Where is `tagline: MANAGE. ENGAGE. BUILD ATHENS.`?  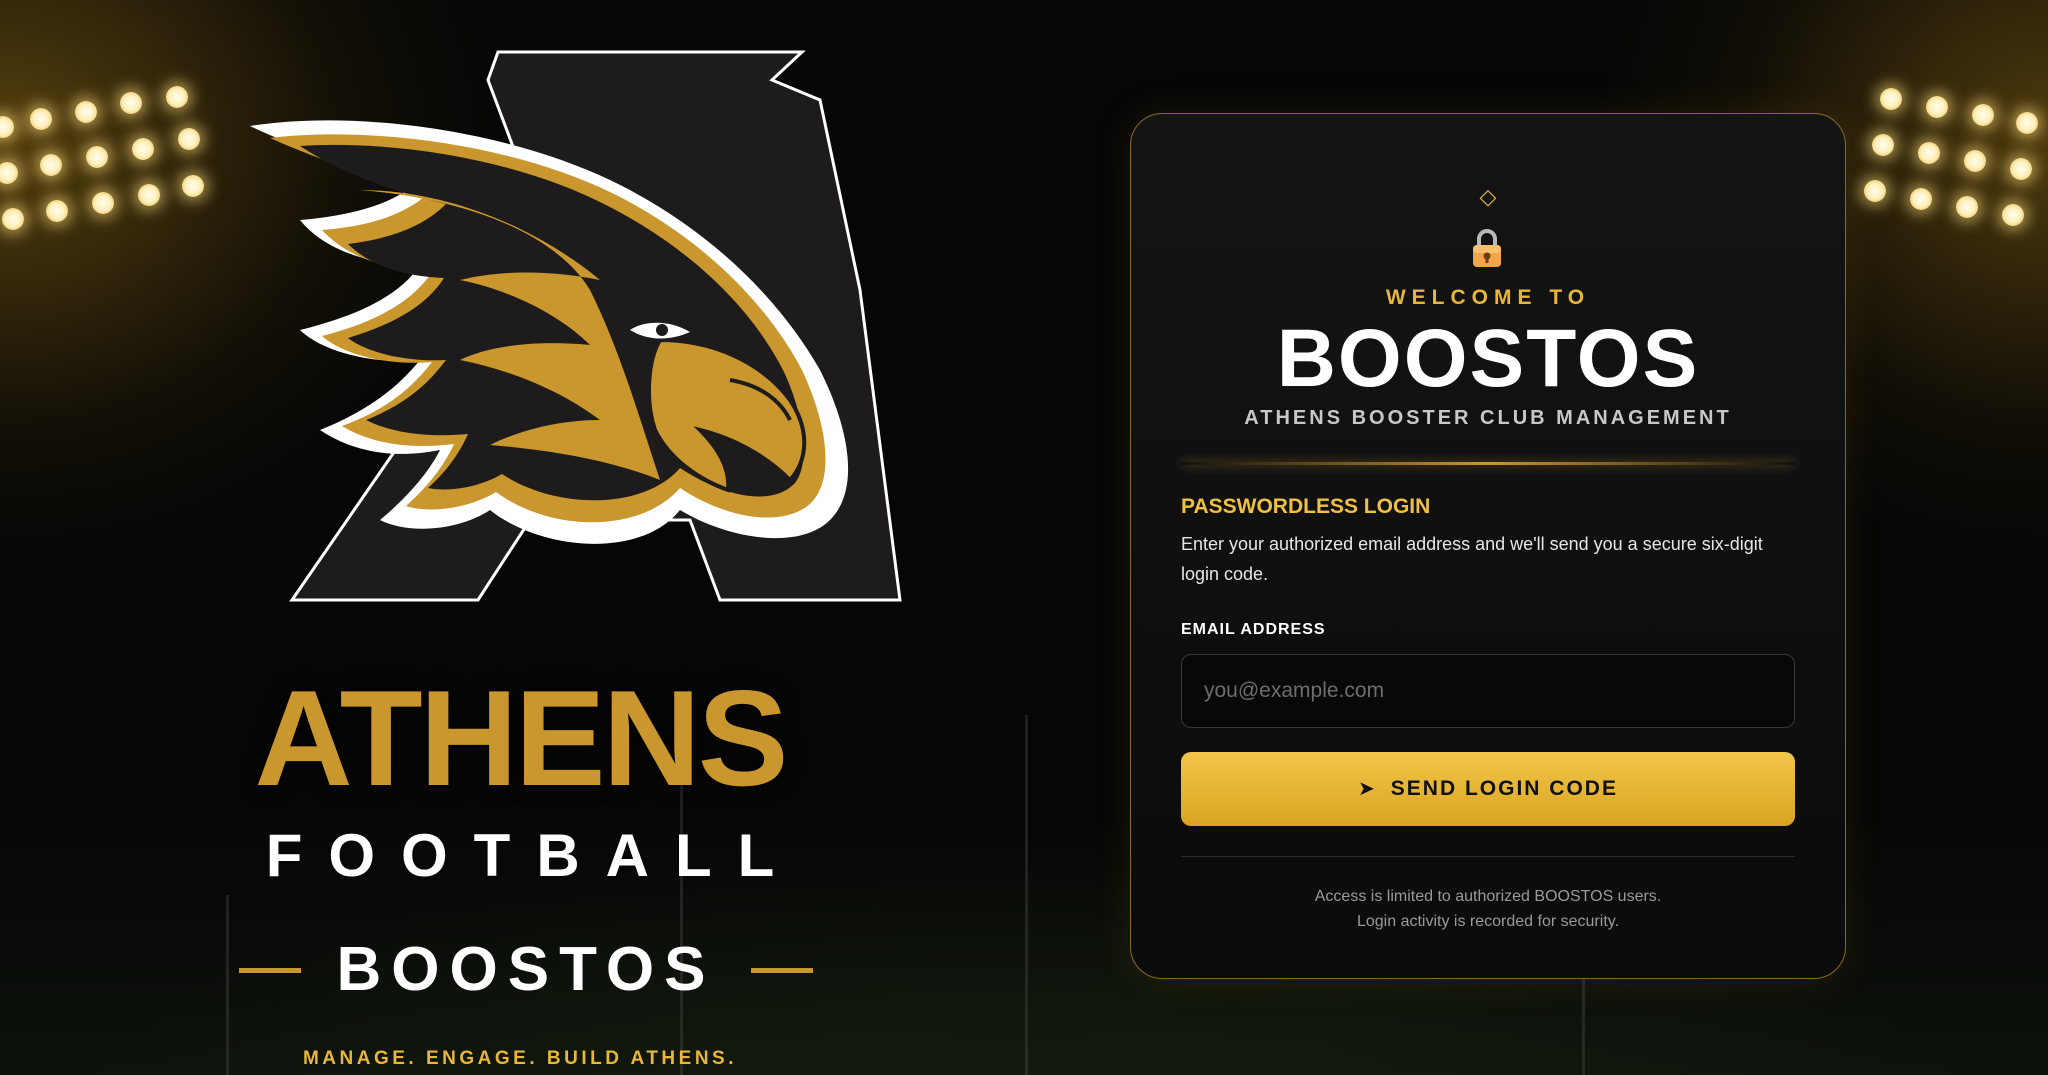 tagline: MANAGE. ENGAGE. BUILD ATHENS. is located at coordinates (519, 1058).